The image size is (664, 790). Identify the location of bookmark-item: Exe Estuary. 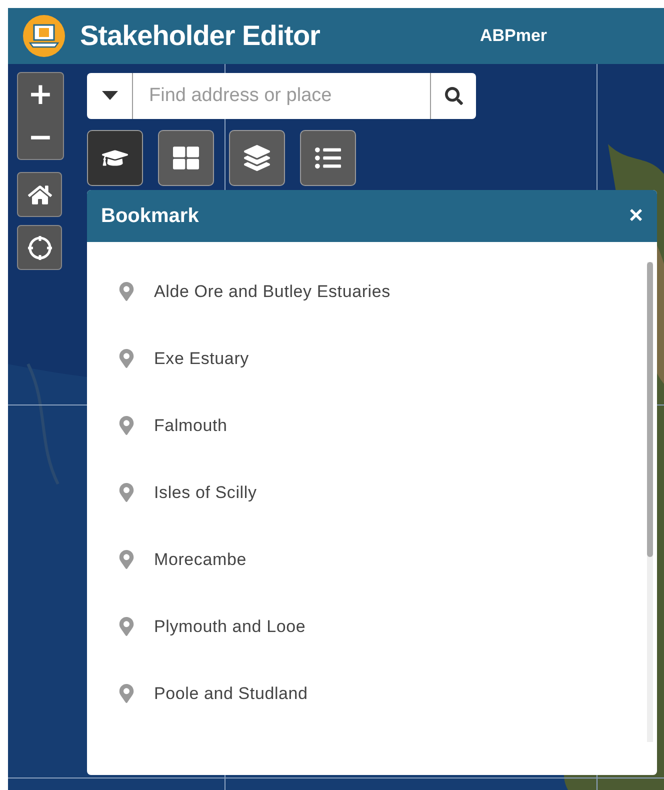
(201, 358).